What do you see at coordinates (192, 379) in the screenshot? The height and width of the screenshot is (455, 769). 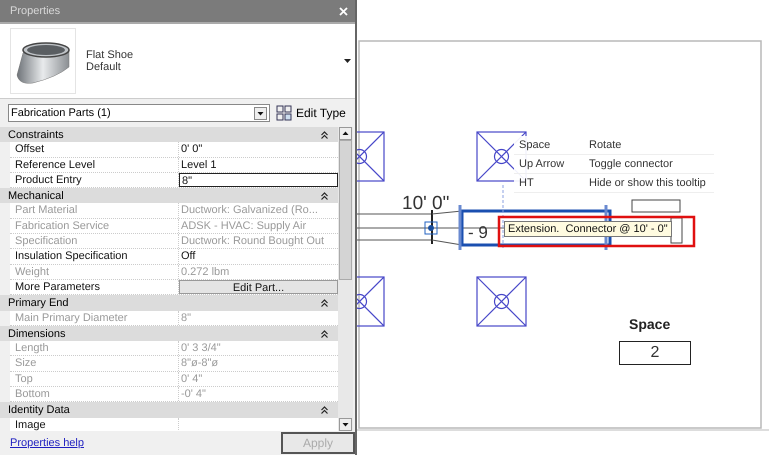 I see `property-value: 0' 4"` at bounding box center [192, 379].